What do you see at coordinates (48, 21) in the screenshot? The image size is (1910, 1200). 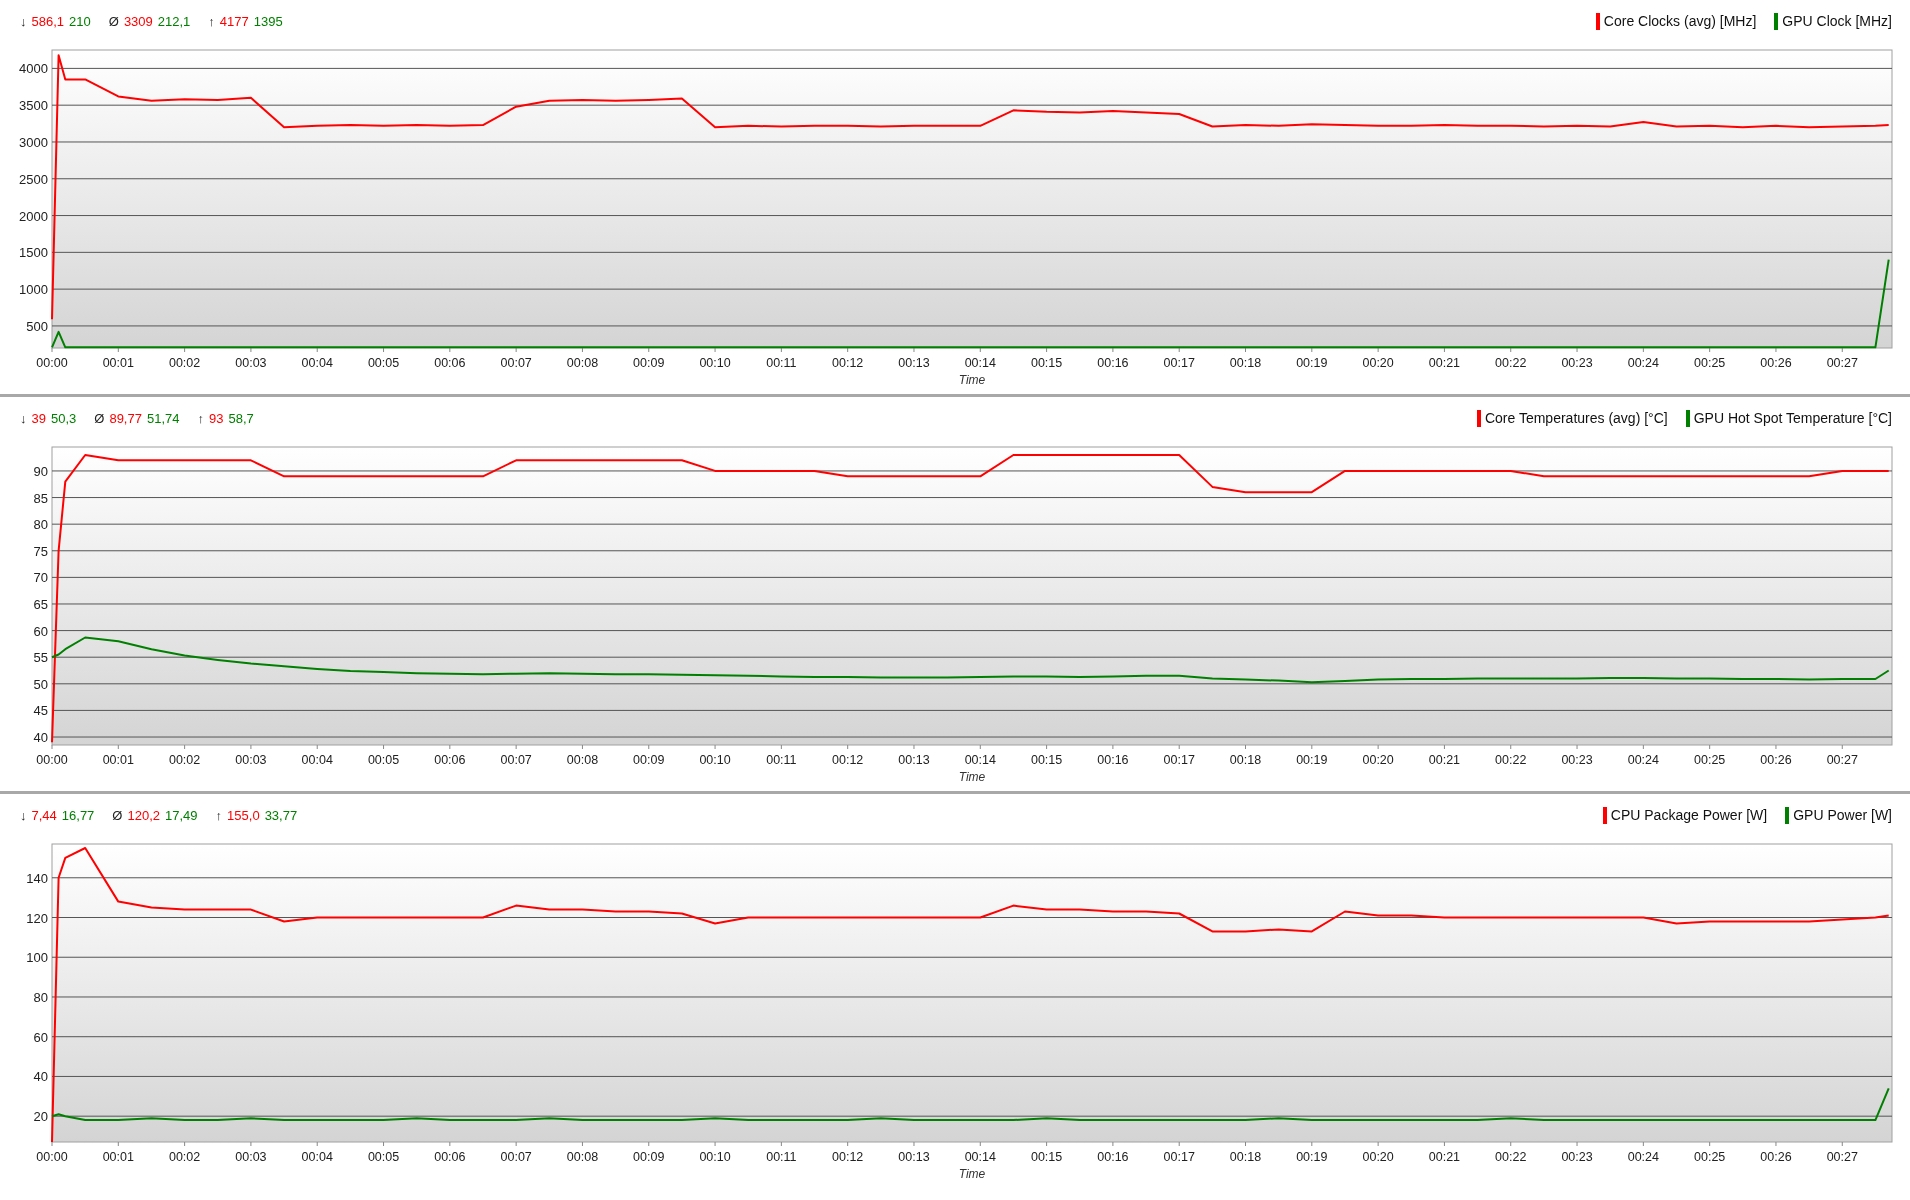 I see `stat-value: 586,1` at bounding box center [48, 21].